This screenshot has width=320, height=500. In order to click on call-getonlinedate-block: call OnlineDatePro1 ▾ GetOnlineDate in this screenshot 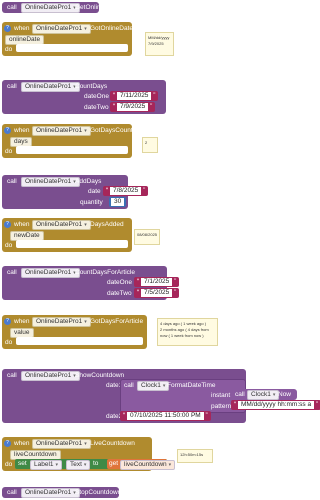, I will do `click(60, 7)`.